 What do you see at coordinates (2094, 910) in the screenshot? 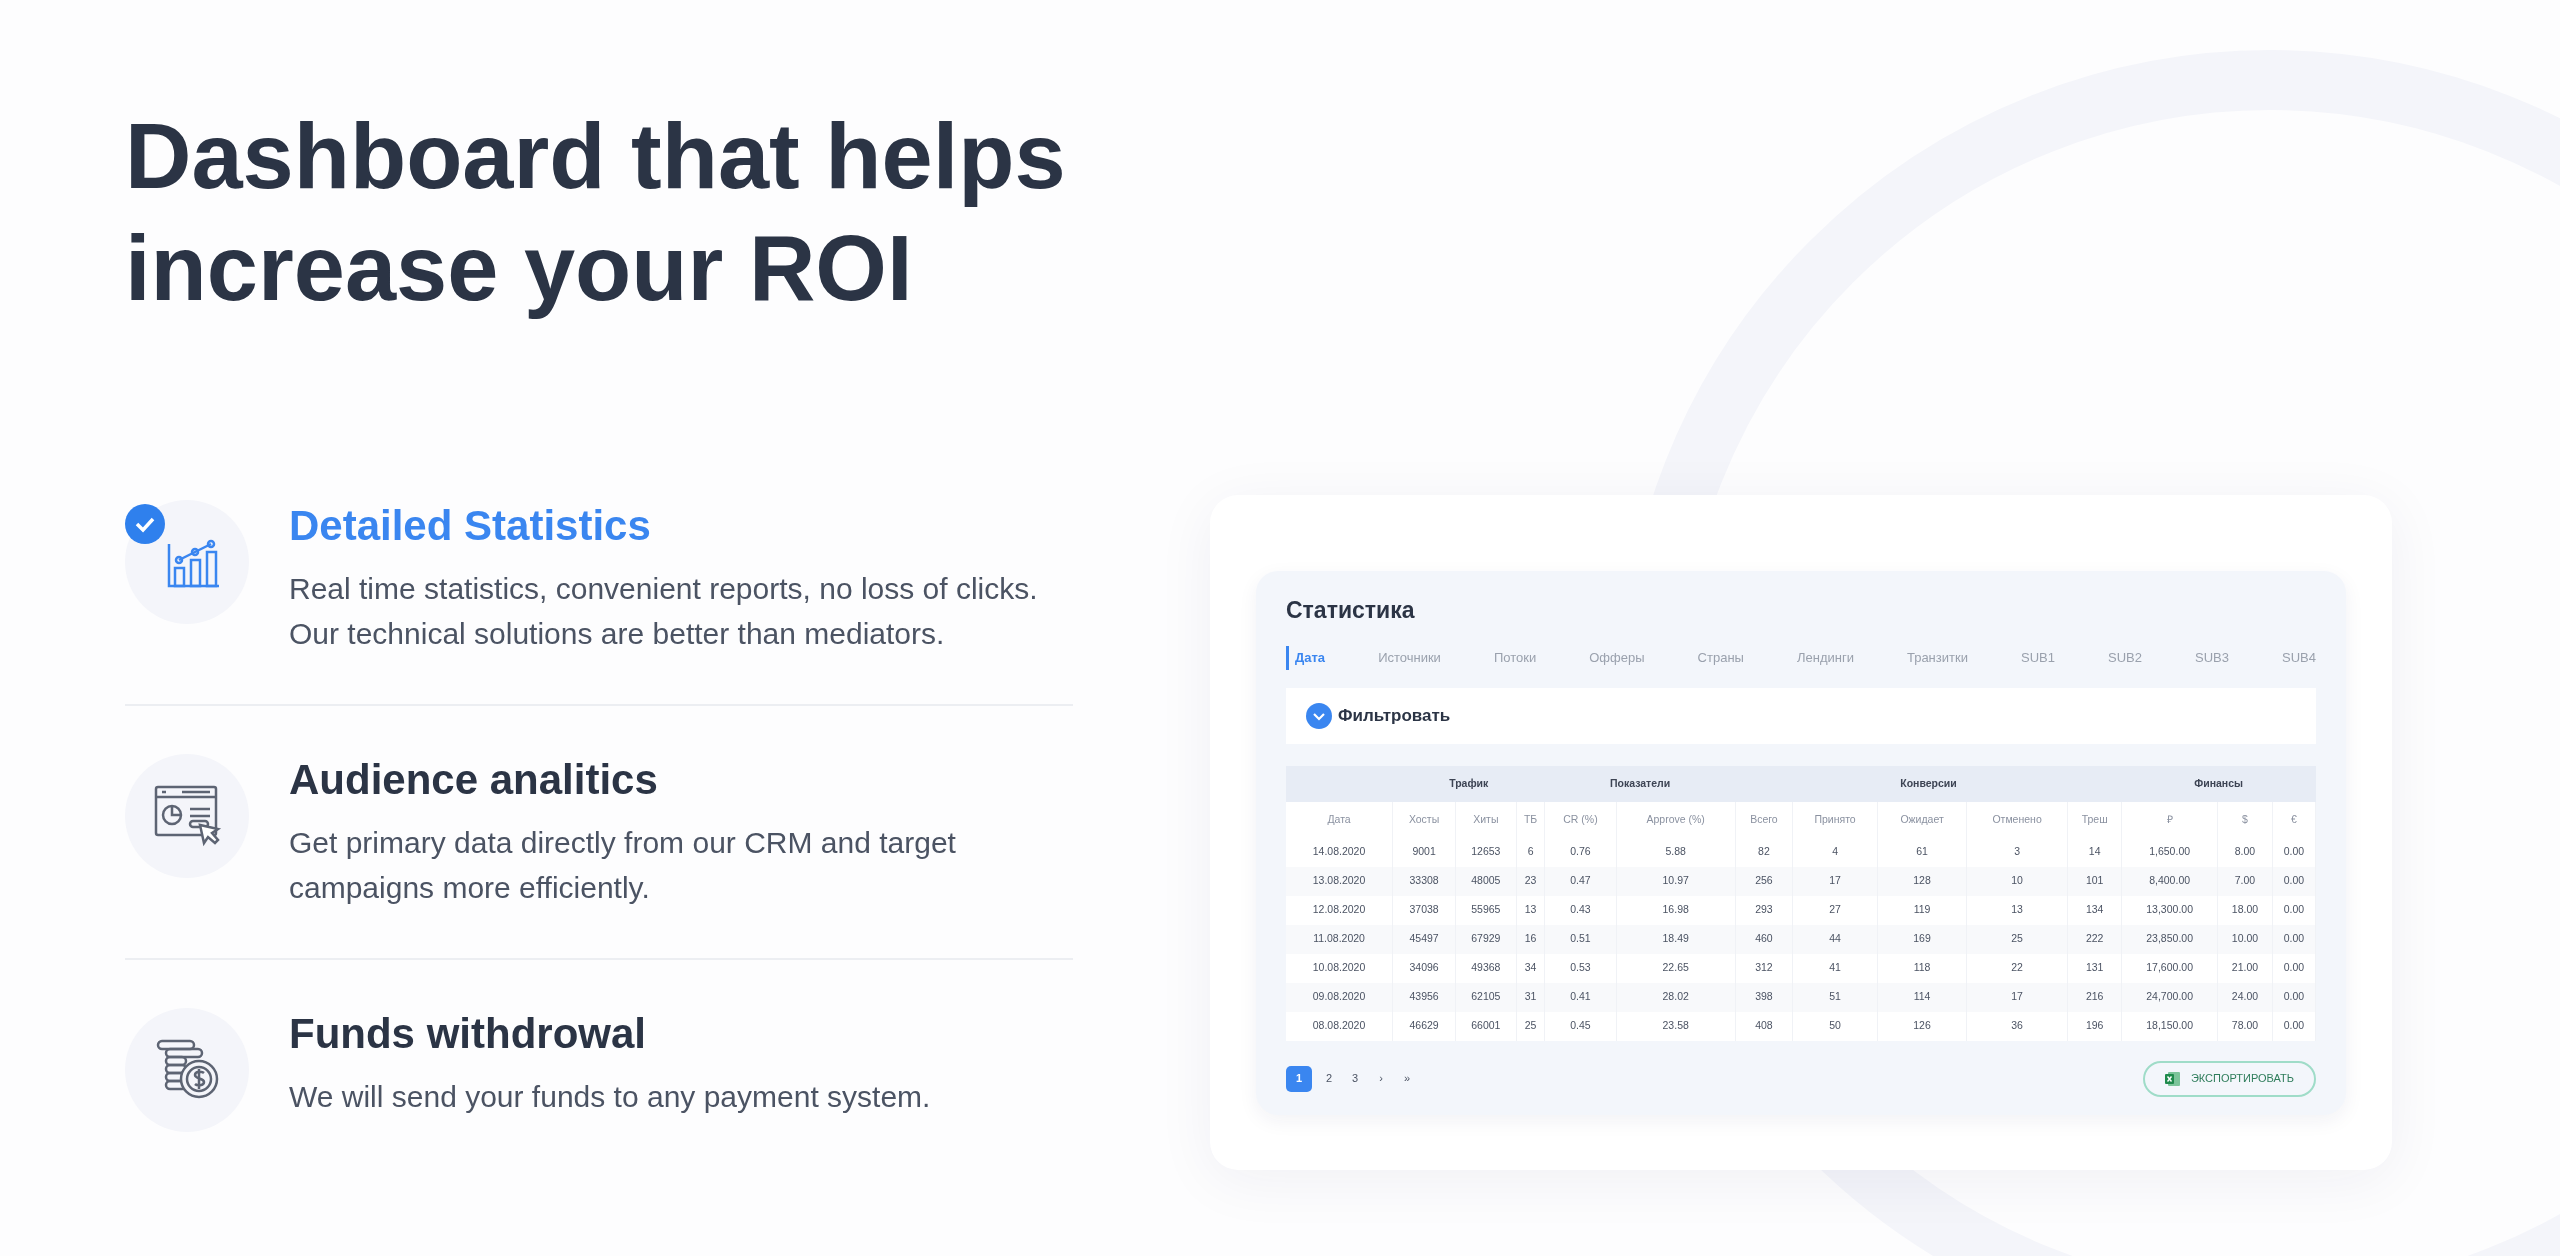
I see `table-cell: 134` at bounding box center [2094, 910].